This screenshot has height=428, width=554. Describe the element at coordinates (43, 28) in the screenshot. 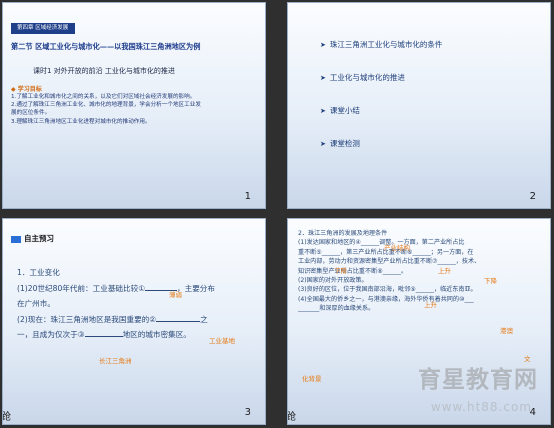

I see `chapter-badge: 第四章 区域经济发展` at that location.